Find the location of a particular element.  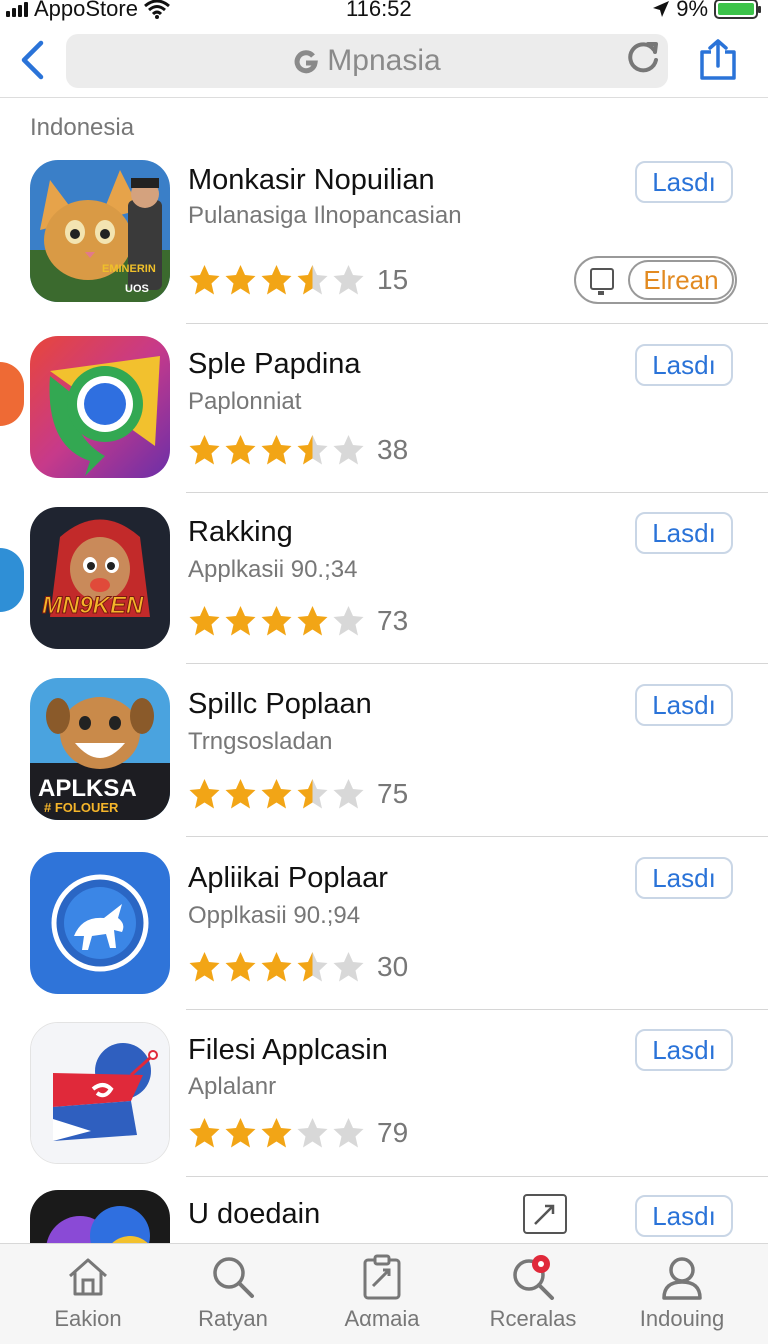

app-name: Rakking is located at coordinates (240, 532).